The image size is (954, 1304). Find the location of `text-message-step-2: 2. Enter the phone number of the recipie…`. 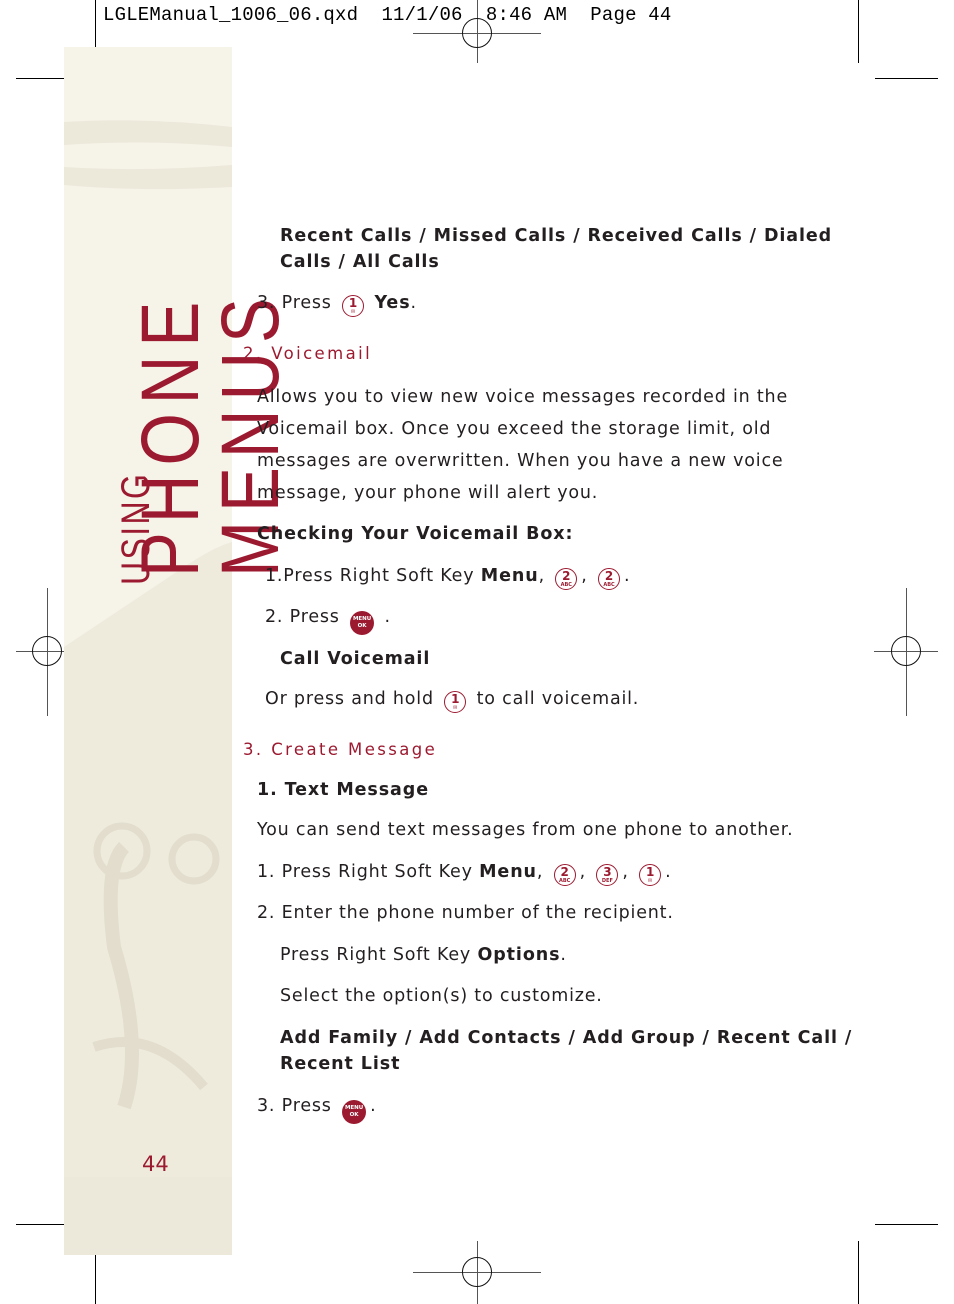

text-message-step-2: 2. Enter the phone number of the recipie… is located at coordinates (465, 913).